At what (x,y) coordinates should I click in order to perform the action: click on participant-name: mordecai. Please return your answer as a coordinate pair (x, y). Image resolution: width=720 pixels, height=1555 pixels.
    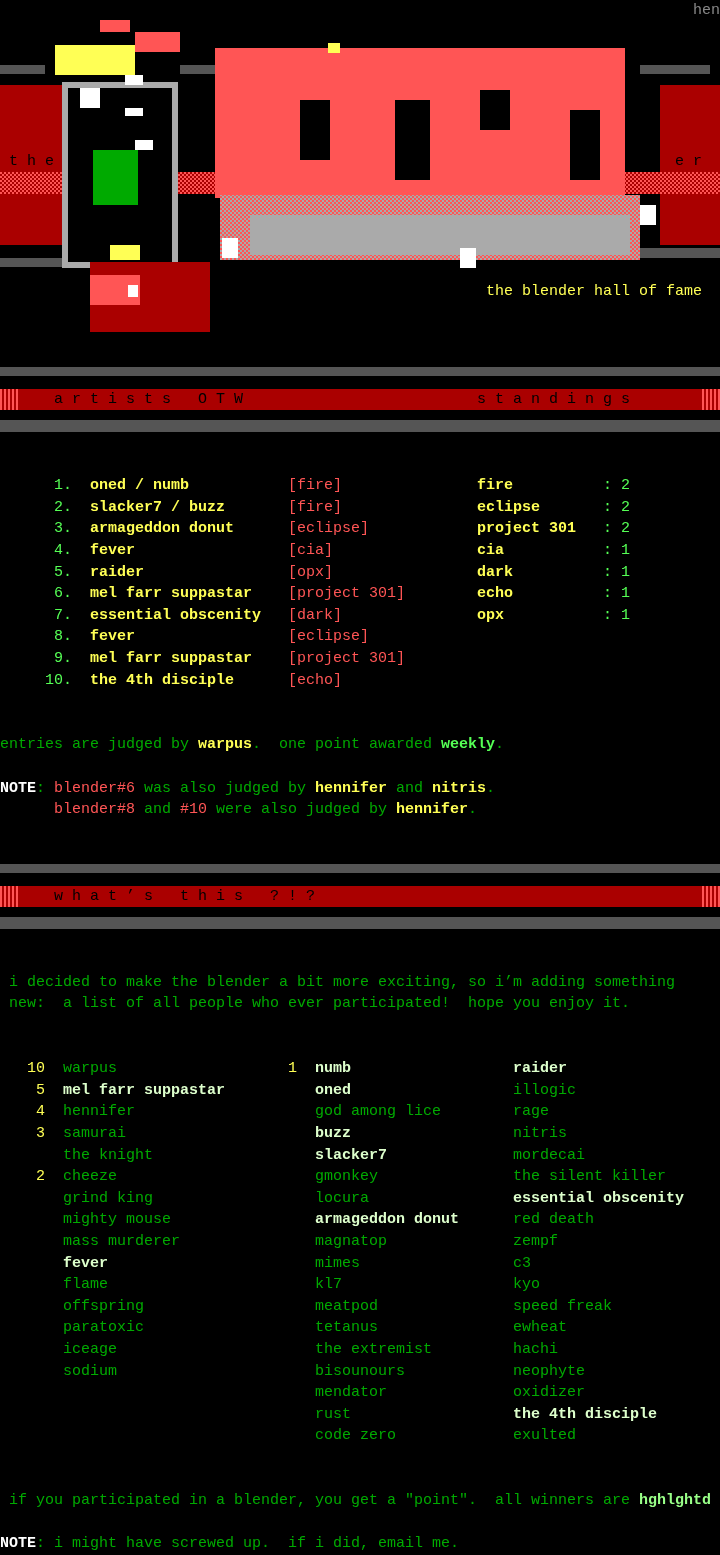
    Looking at the image, I should click on (549, 1155).